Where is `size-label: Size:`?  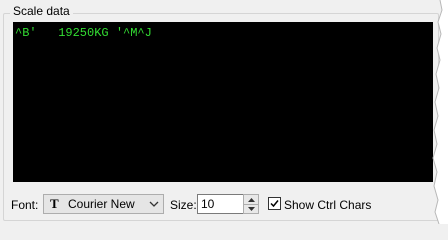 size-label: Size: is located at coordinates (183, 205).